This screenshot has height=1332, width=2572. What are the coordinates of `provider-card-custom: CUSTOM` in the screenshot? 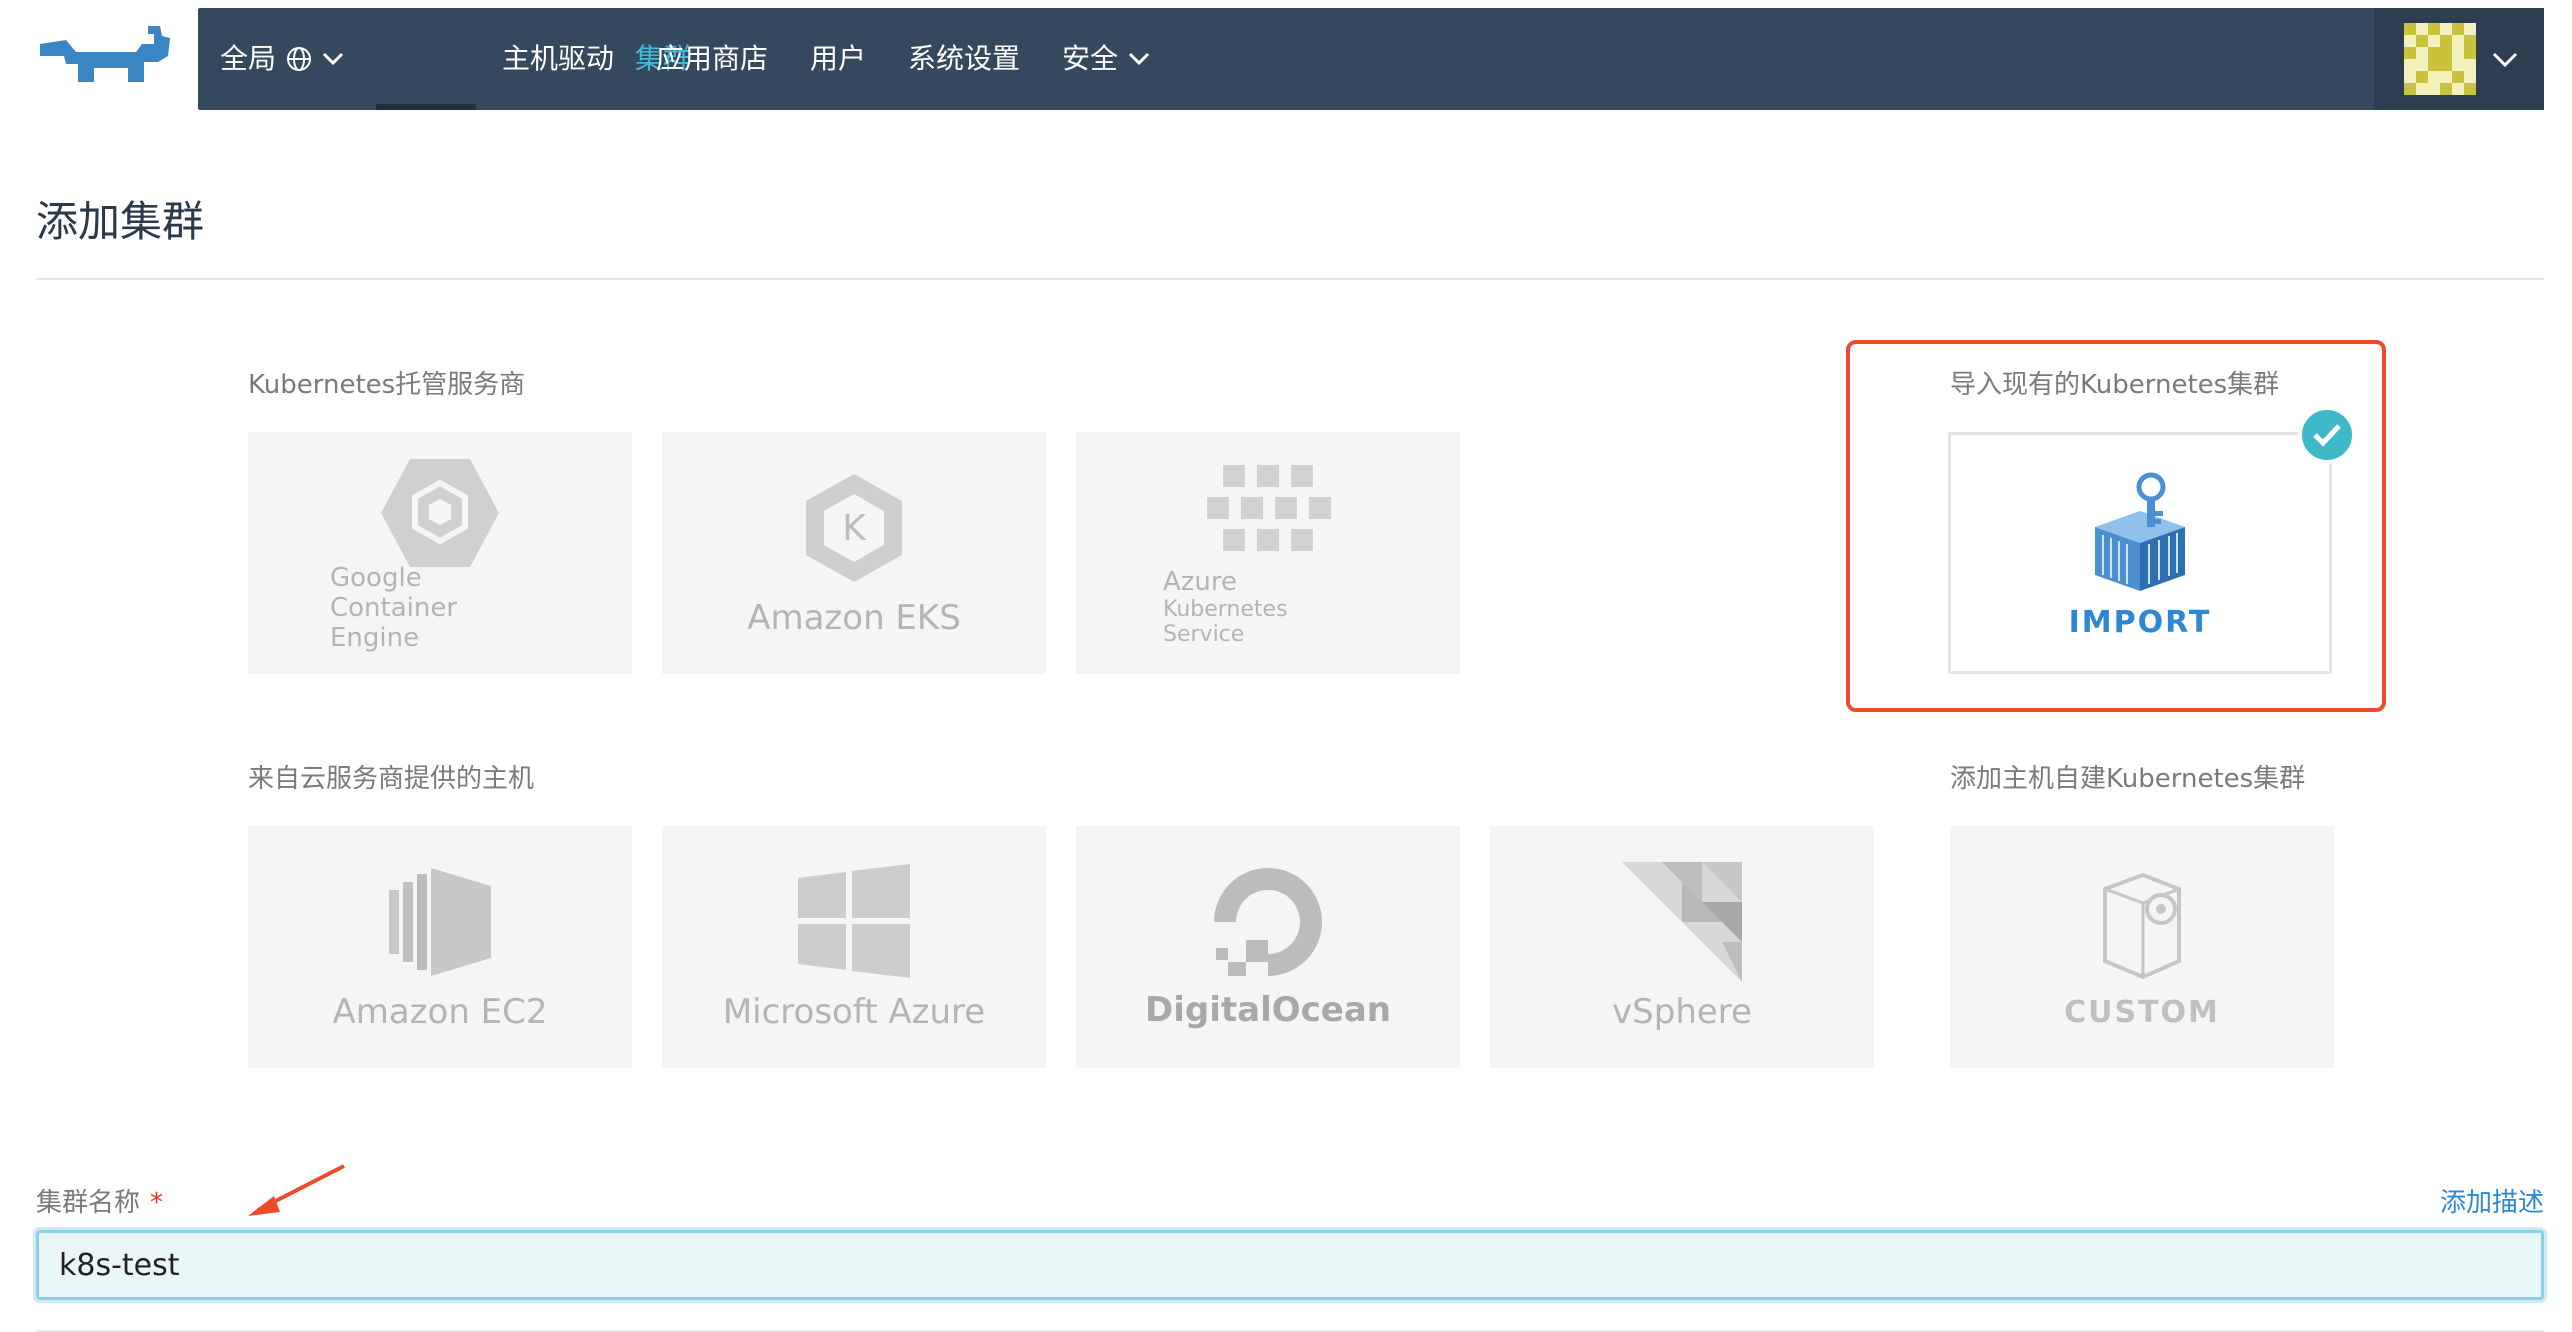 It's located at (2142, 947).